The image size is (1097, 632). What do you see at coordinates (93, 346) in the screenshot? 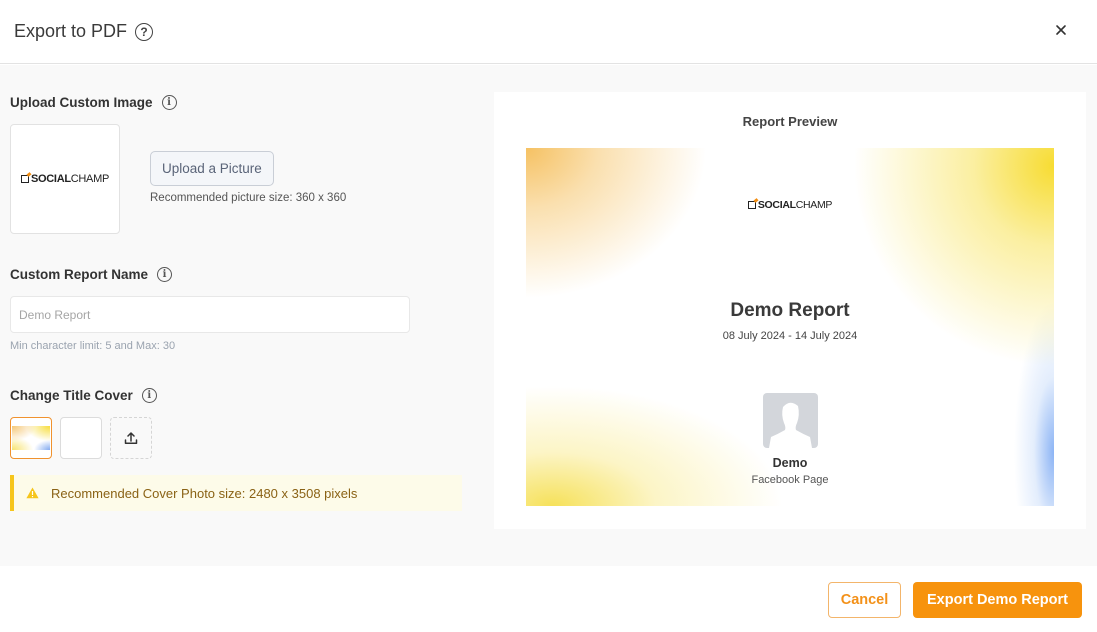
I see `report-name-hint: Min character limit: 5 and Max: 30` at bounding box center [93, 346].